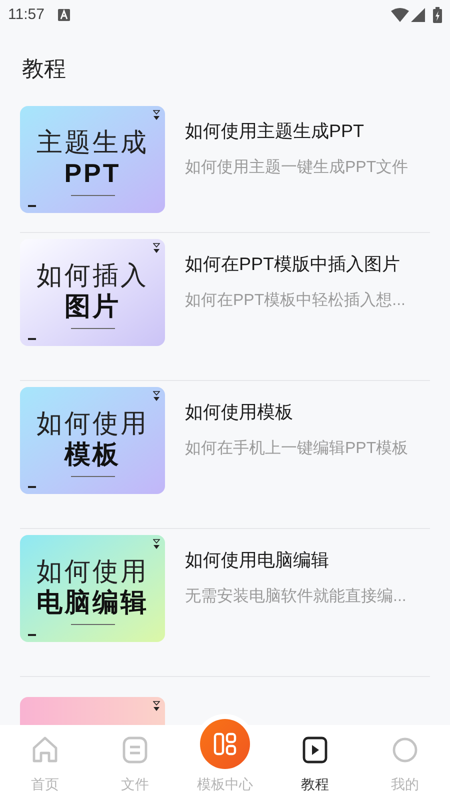 The width and height of the screenshot is (450, 800). I want to click on tutorial-thumbnail, so click(92, 711).